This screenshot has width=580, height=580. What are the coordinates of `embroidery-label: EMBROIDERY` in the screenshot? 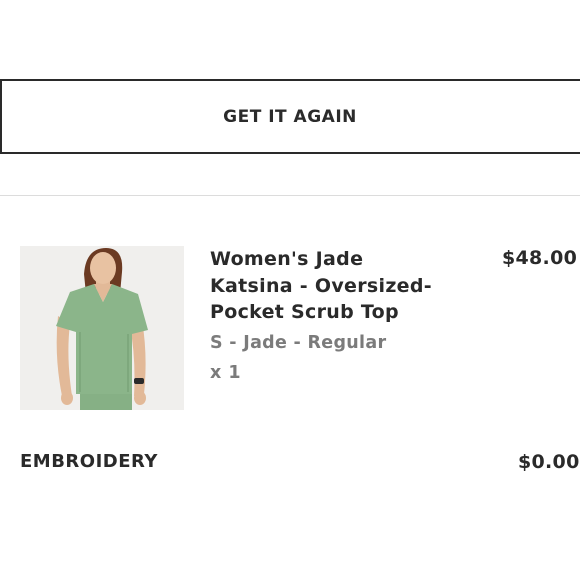 It's located at (89, 461).